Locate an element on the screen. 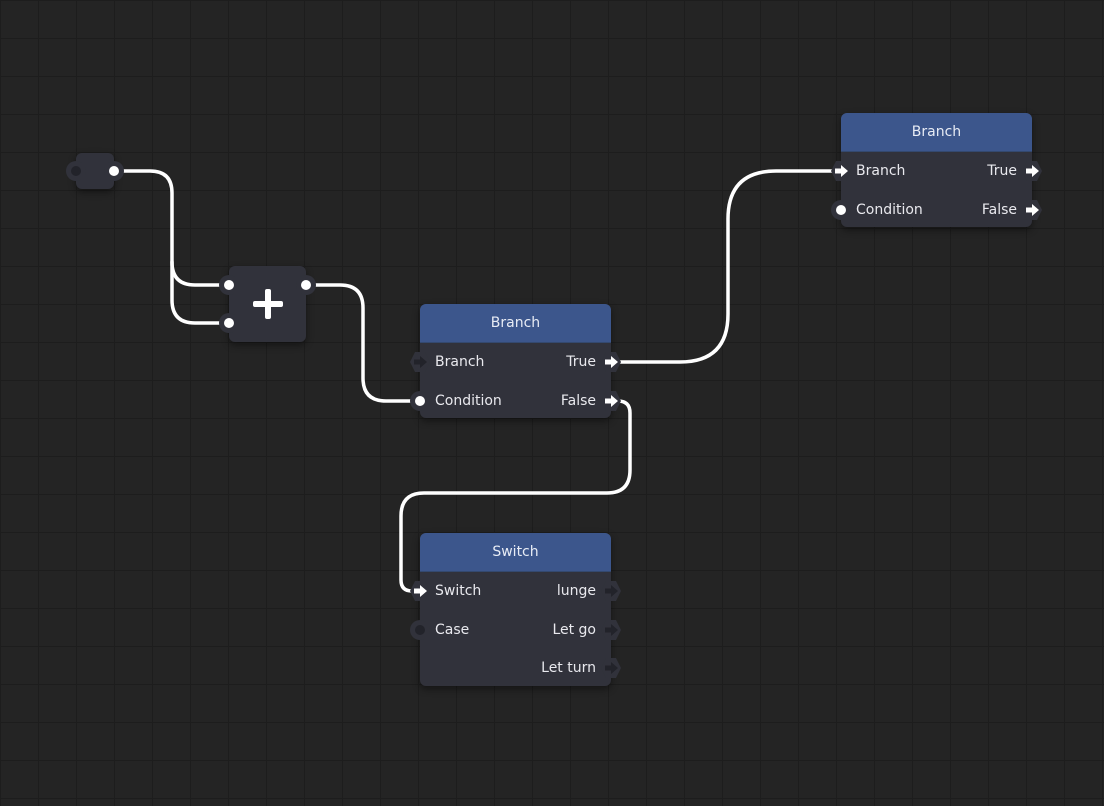 The image size is (1104, 806). branch-node-1: Branch Branch True Condition False is located at coordinates (515, 361).